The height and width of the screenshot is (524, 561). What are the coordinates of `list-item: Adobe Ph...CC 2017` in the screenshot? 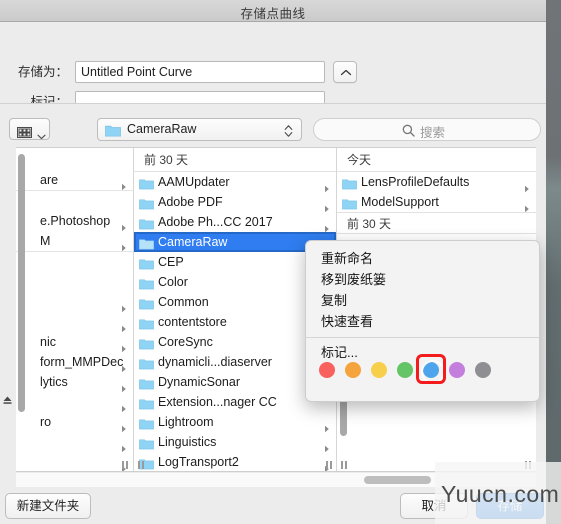 It's located at (235, 222).